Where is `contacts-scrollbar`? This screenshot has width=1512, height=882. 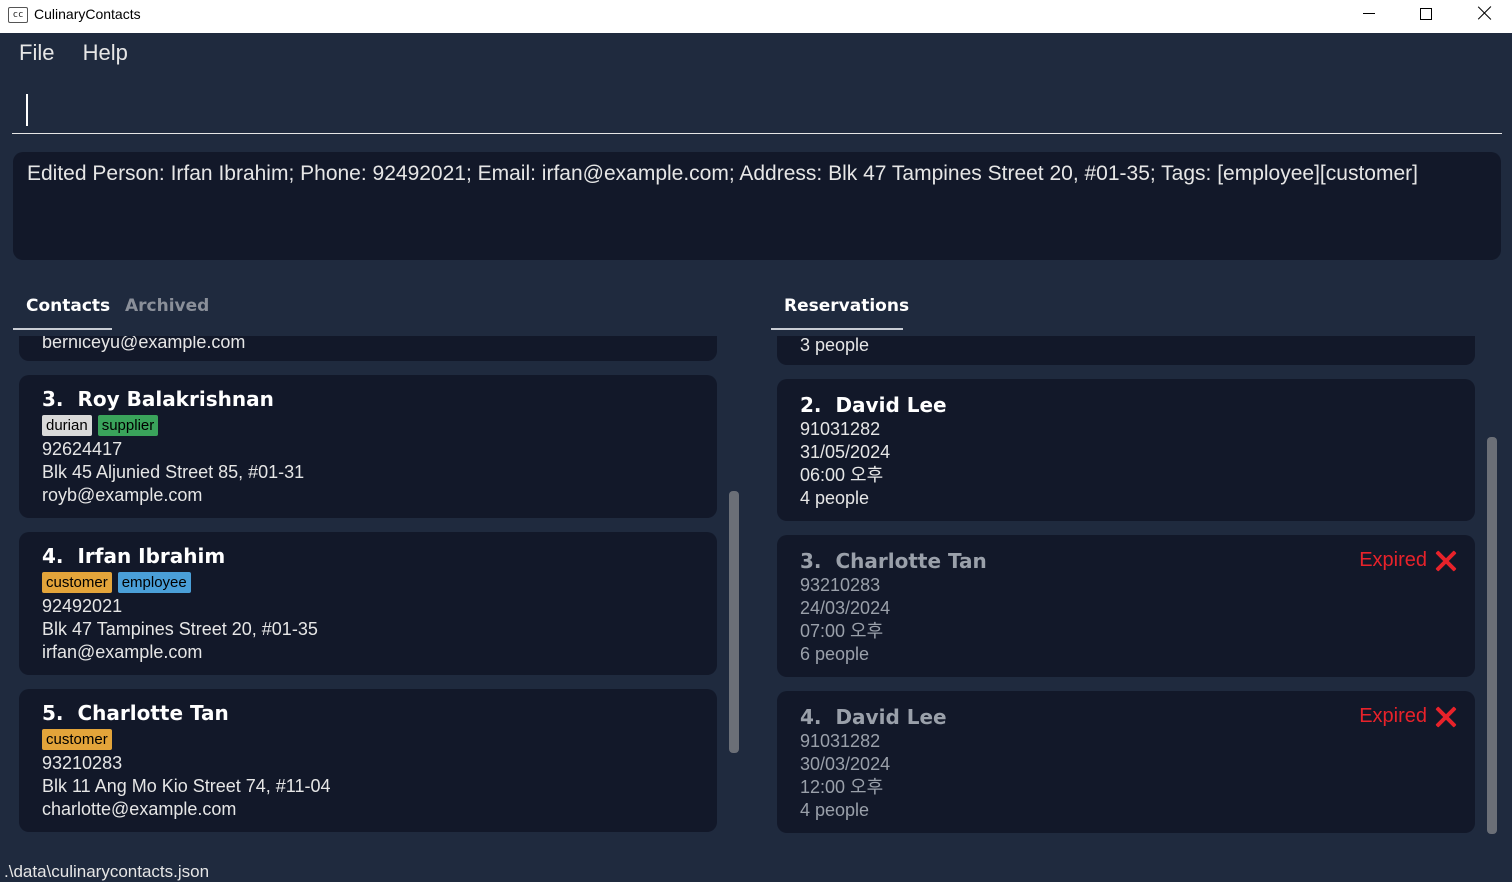
contacts-scrollbar is located at coordinates (734, 622).